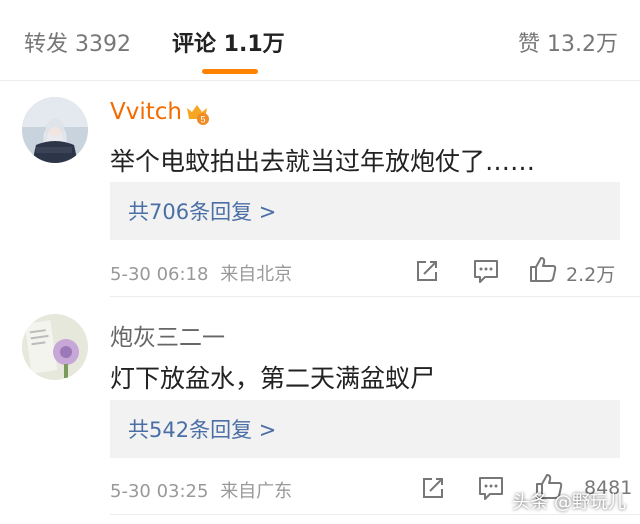 This screenshot has width=640, height=524. I want to click on tab-likes: 赞 13.2万, so click(568, 42).